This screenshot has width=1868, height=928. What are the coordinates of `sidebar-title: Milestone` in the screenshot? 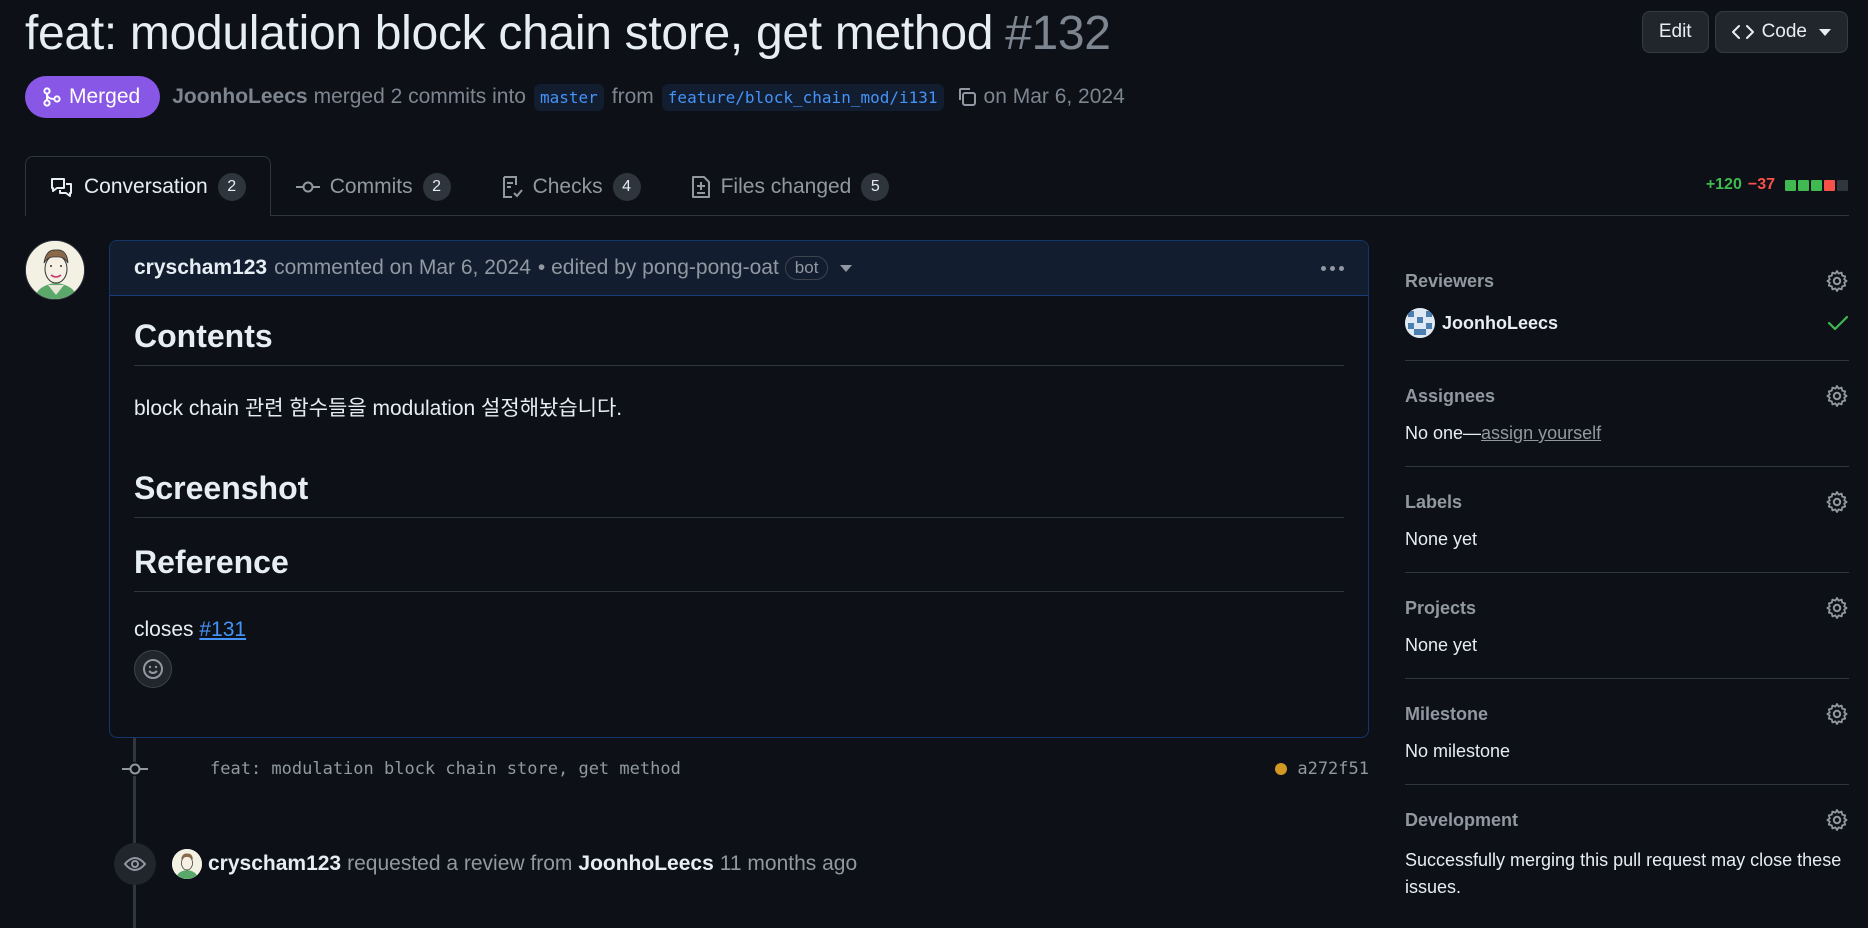 It's located at (1447, 713).